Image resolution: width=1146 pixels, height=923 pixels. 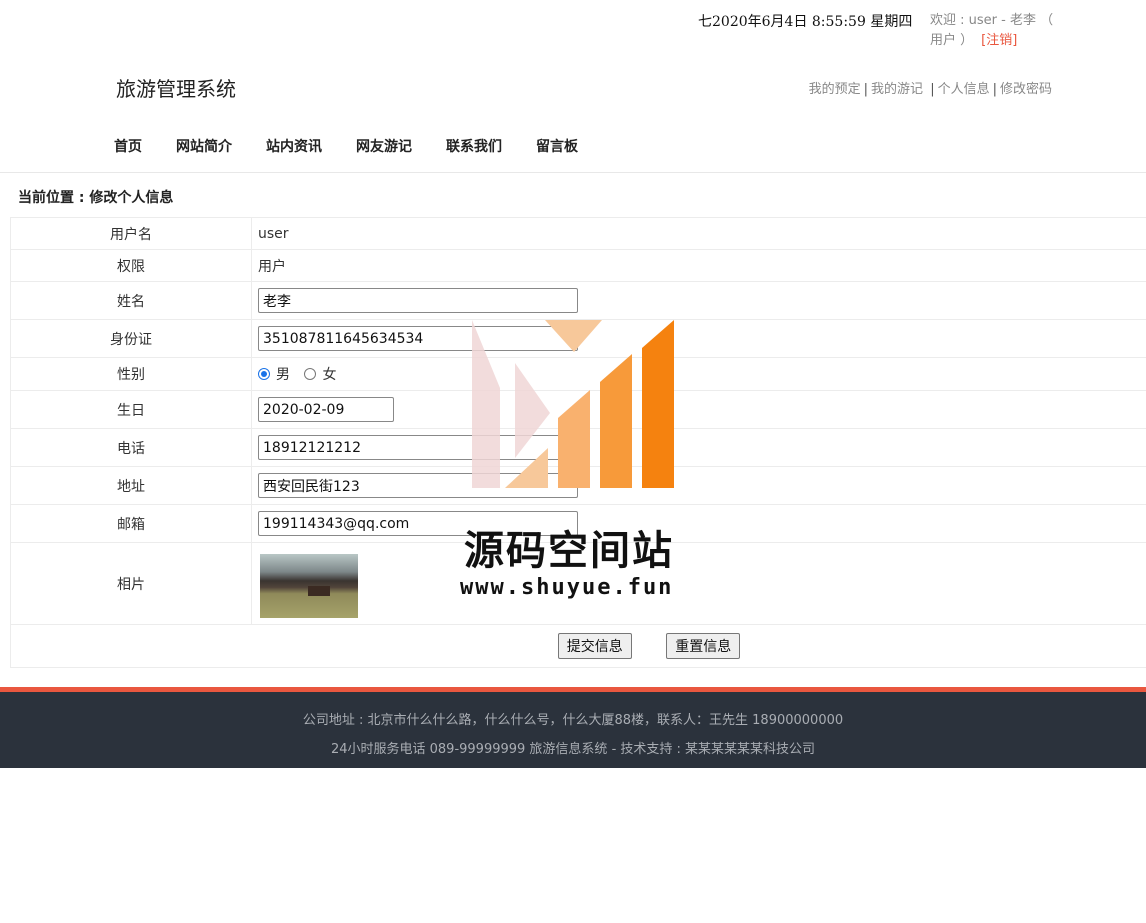 What do you see at coordinates (96, 198) in the screenshot?
I see `breadcrumb: 当前位置 : 修改个人信息` at bounding box center [96, 198].